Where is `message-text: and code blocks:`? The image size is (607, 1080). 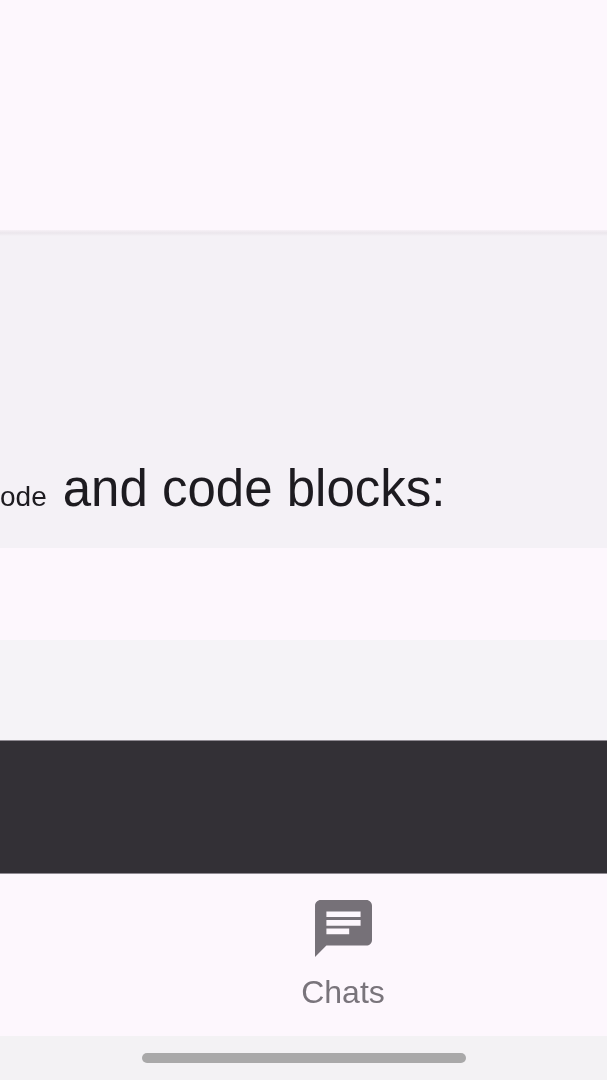 message-text: and code blocks: is located at coordinates (254, 488).